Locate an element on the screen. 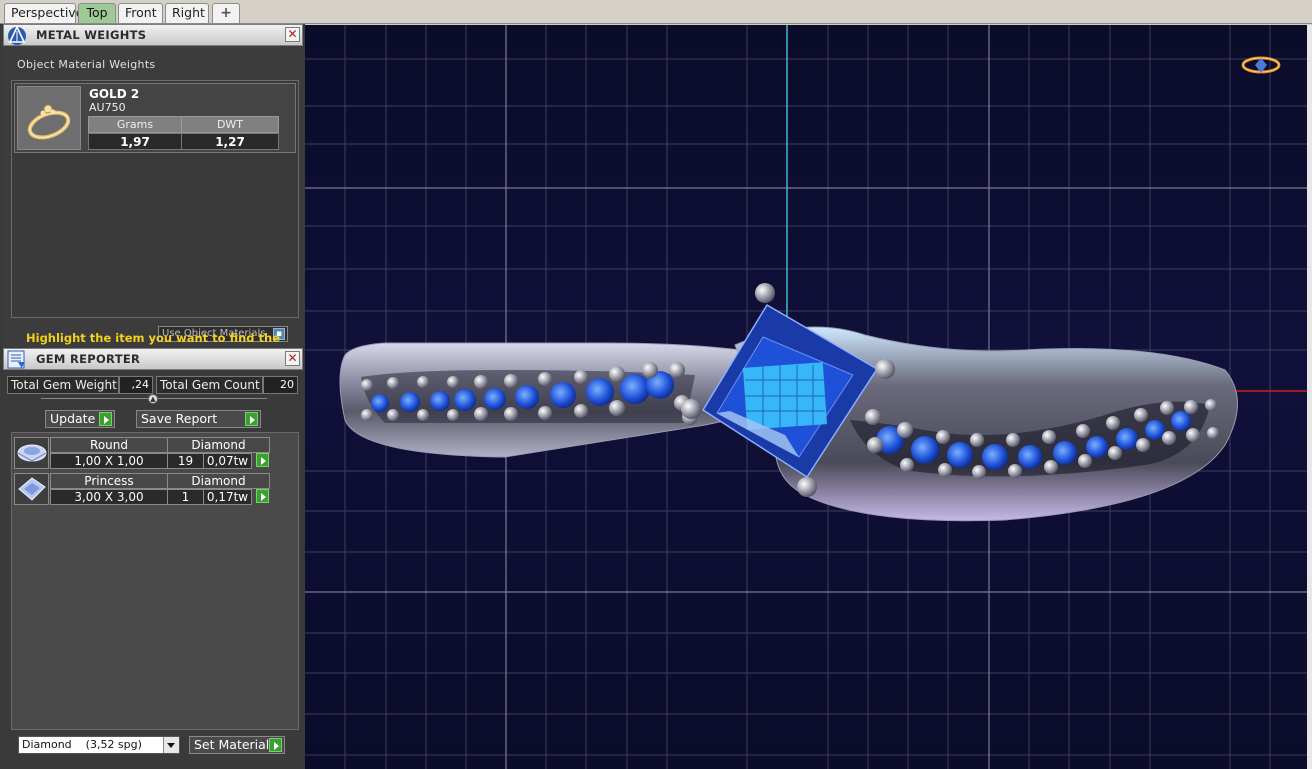 This screenshot has height=769, width=1312. gem-shape: Princess is located at coordinates (109, 481).